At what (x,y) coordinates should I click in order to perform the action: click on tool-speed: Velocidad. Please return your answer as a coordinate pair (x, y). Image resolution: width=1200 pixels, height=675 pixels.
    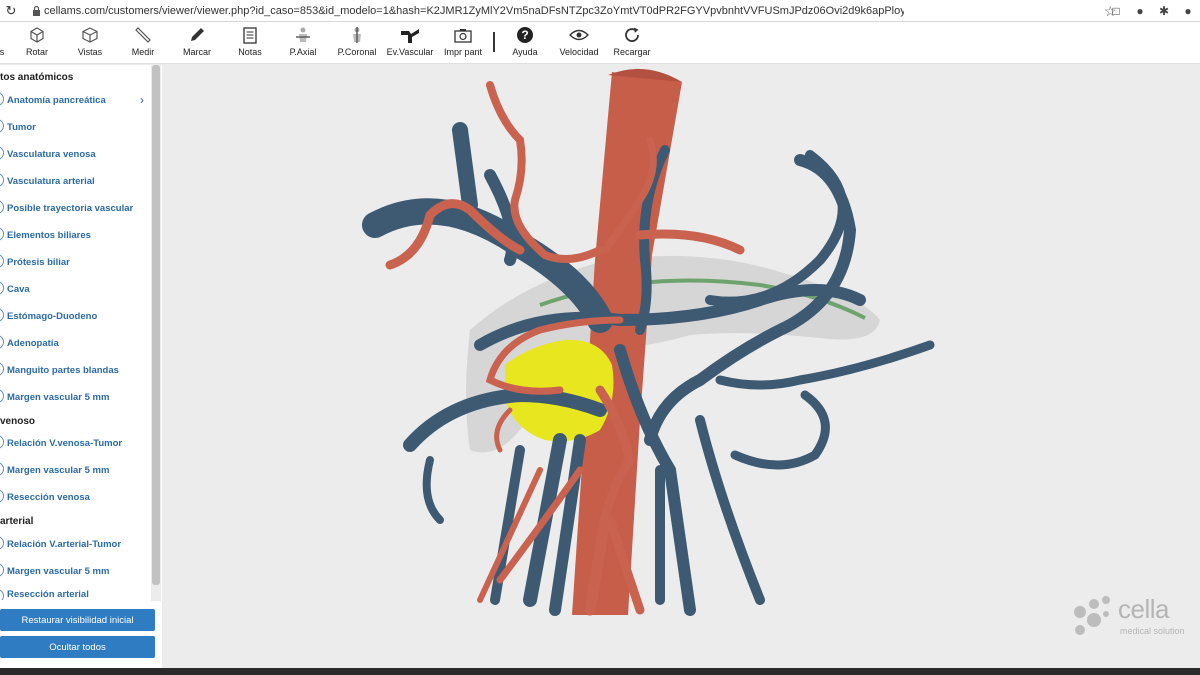
    Looking at the image, I should click on (579, 40).